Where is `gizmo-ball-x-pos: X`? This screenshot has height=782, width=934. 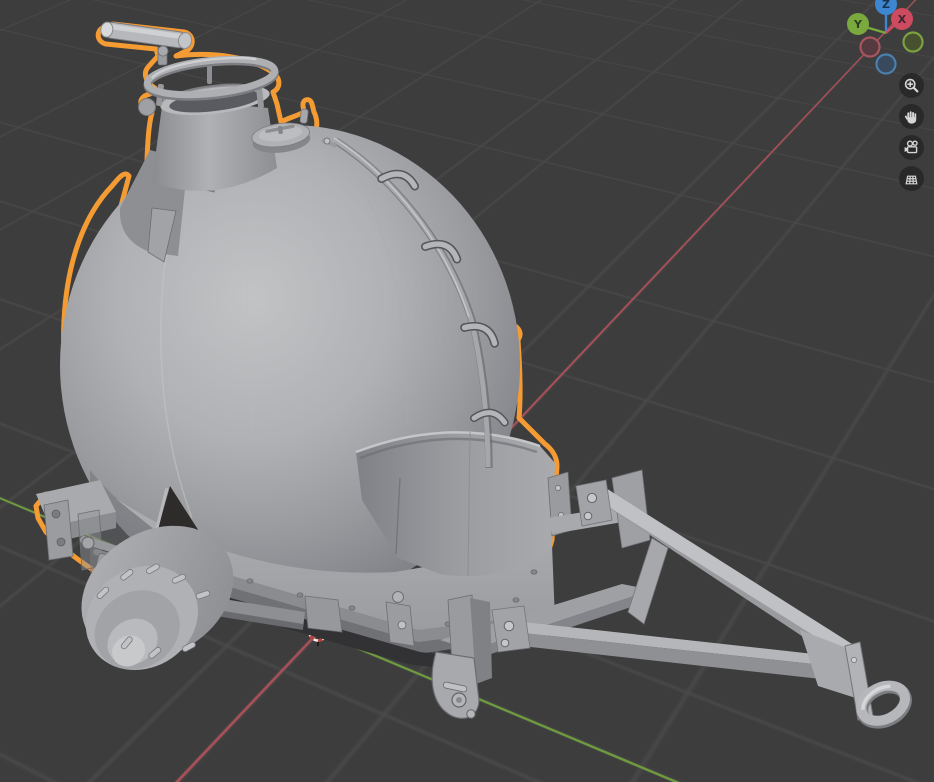 gizmo-ball-x-pos: X is located at coordinates (902, 19).